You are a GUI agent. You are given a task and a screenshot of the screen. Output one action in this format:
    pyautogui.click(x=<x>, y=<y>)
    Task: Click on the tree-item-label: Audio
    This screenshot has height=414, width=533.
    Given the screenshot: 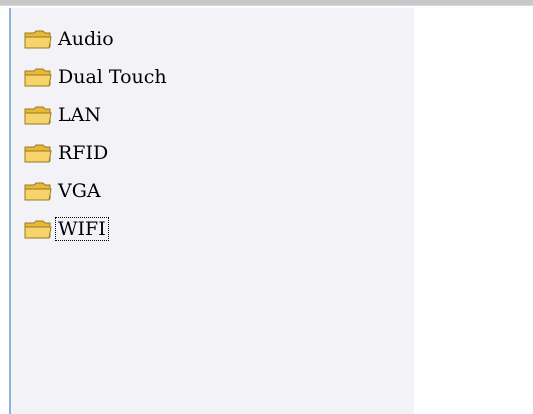 What is the action you would take?
    pyautogui.click(x=86, y=39)
    